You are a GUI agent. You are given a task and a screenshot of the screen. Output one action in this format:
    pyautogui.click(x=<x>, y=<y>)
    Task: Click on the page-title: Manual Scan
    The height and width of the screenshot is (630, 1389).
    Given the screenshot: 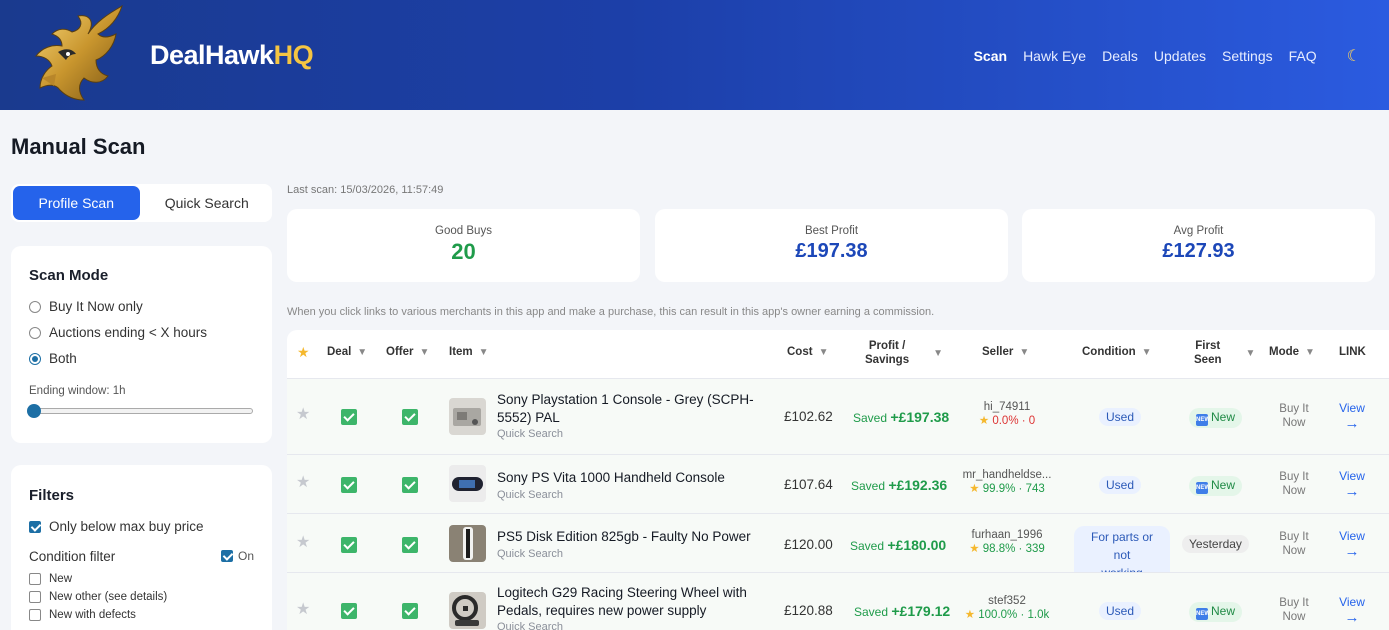 What is the action you would take?
    pyautogui.click(x=78, y=146)
    